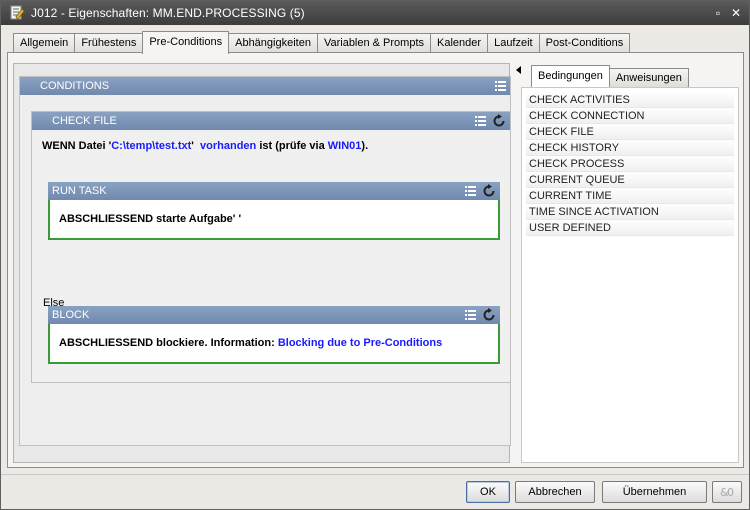 The image size is (750, 510). What do you see at coordinates (718, 13) in the screenshot?
I see `restore-icon: ▫` at bounding box center [718, 13].